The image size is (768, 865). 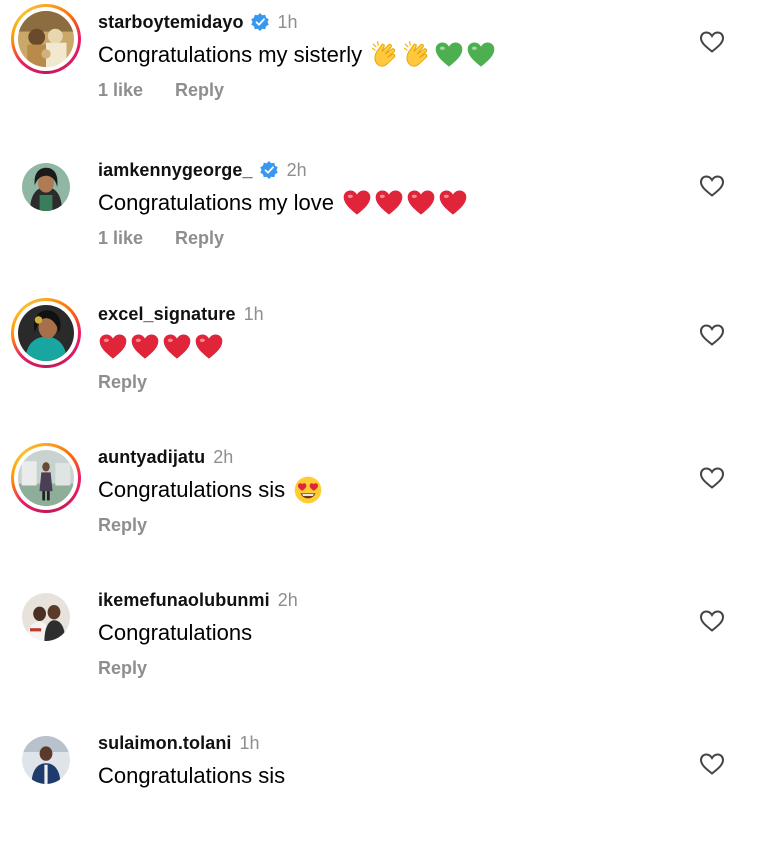 I want to click on comment-username: sulaimon.tolani, so click(x=165, y=743).